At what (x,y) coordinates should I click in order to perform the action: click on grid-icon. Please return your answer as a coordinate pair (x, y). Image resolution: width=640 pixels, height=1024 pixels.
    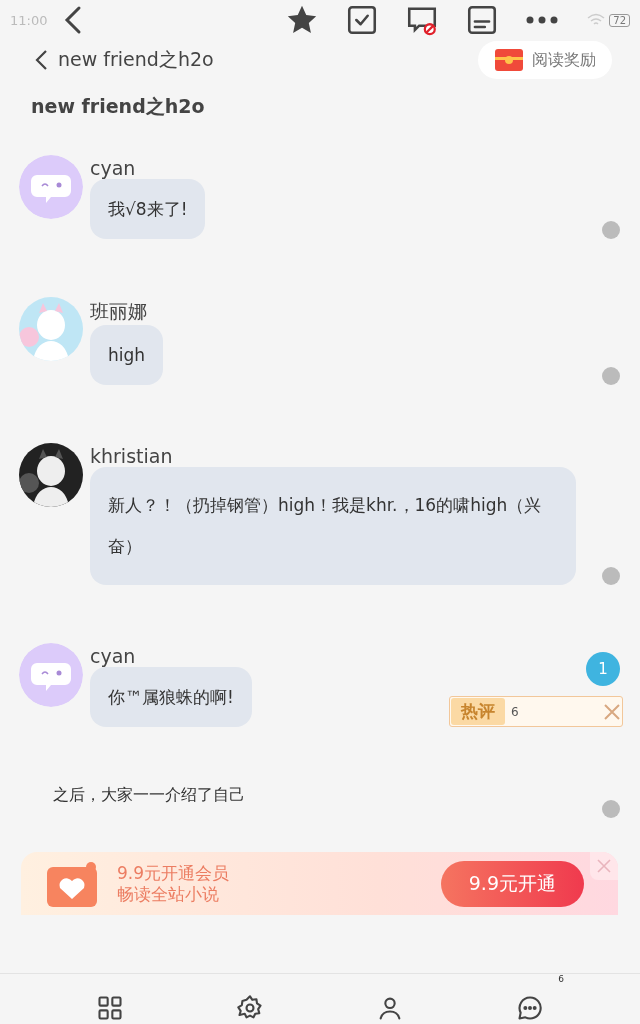
    Looking at the image, I should click on (110, 1008).